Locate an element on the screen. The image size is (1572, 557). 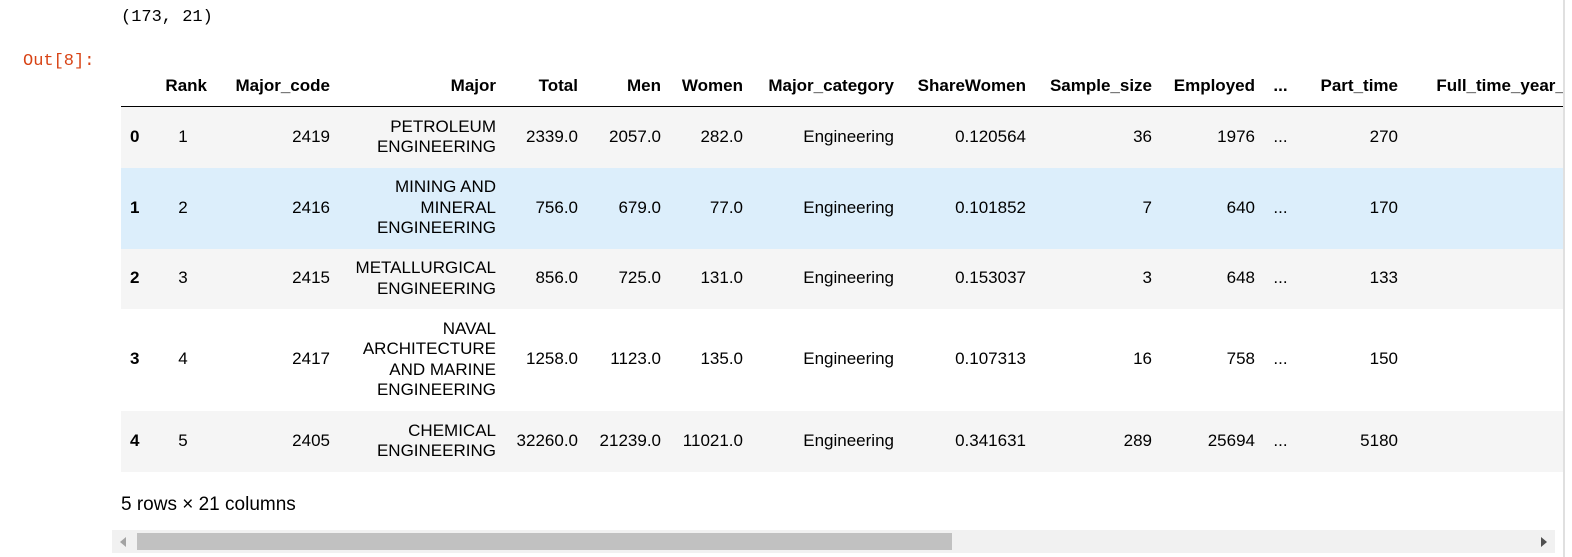
cell-rank: 3 is located at coordinates (183, 278).